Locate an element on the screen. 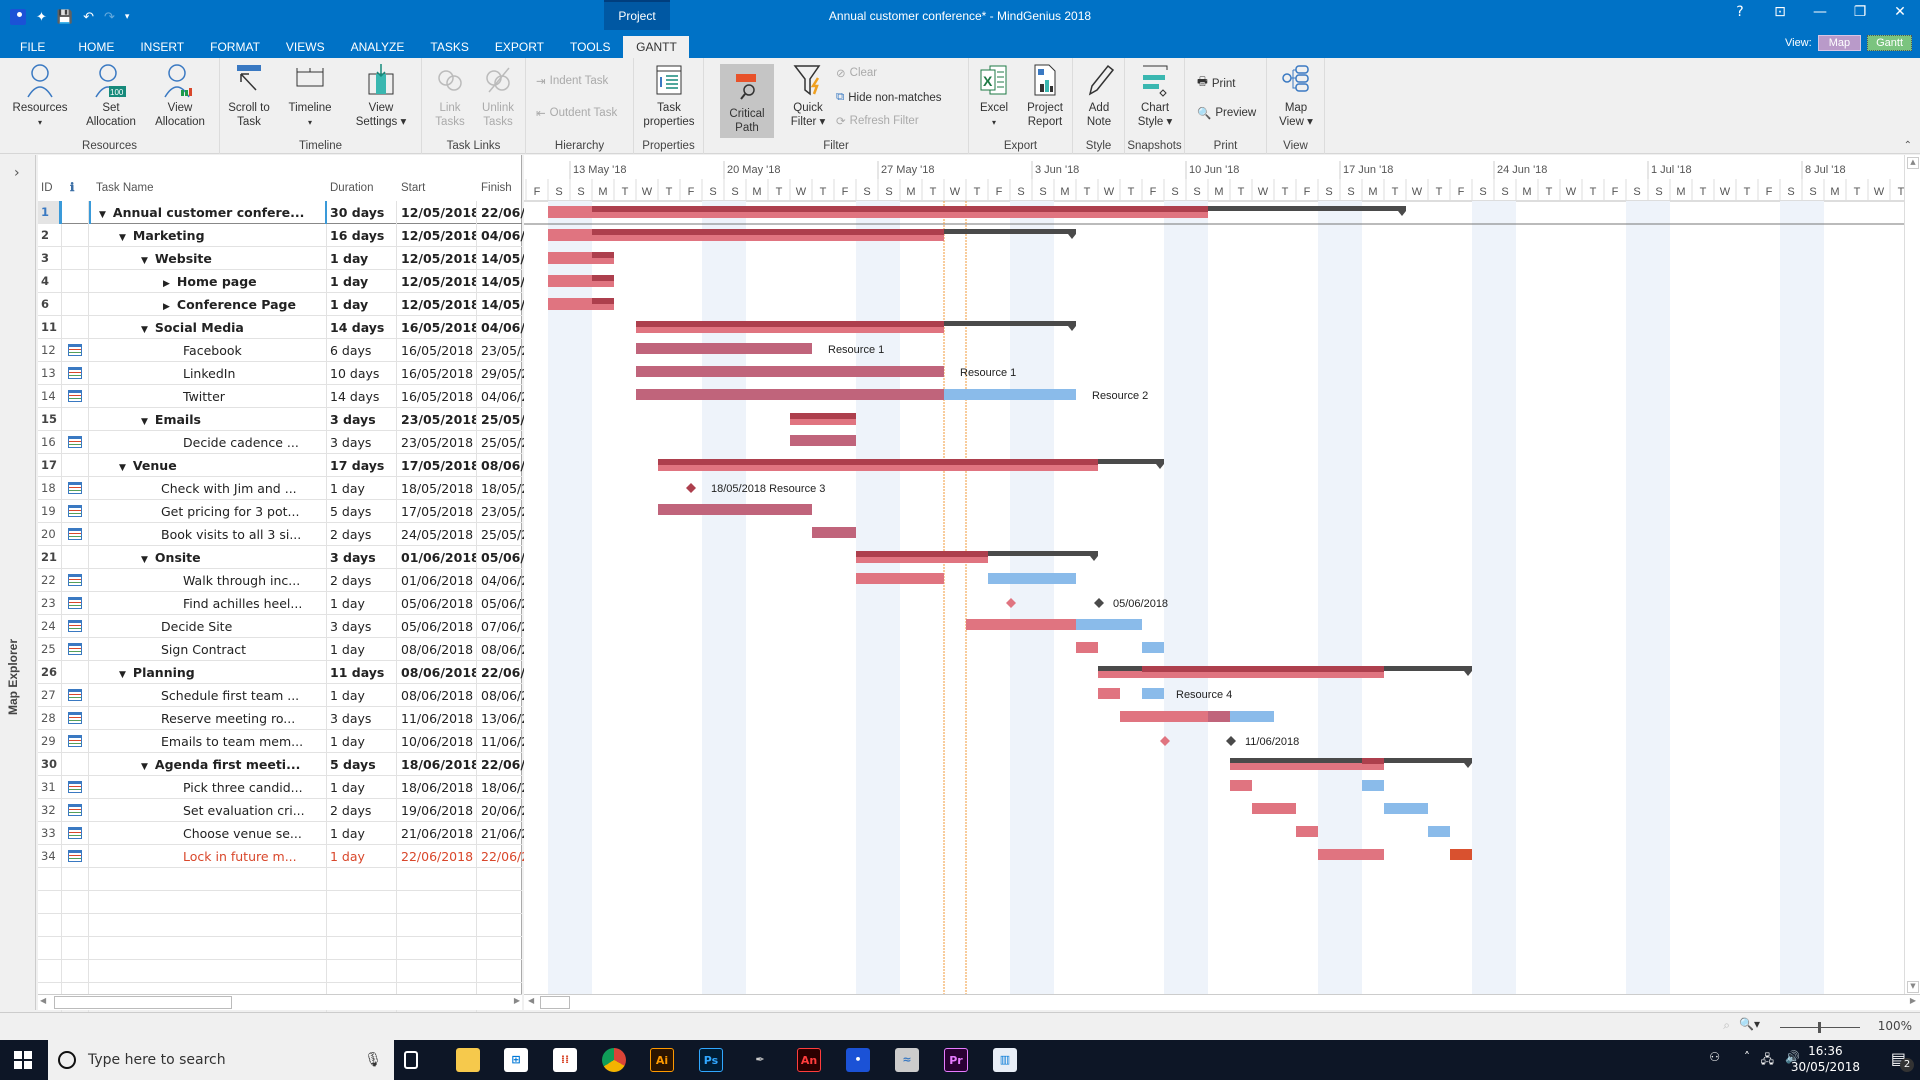  refresh-filter-button: ⟳ Refresh Filter is located at coordinates (877, 121).